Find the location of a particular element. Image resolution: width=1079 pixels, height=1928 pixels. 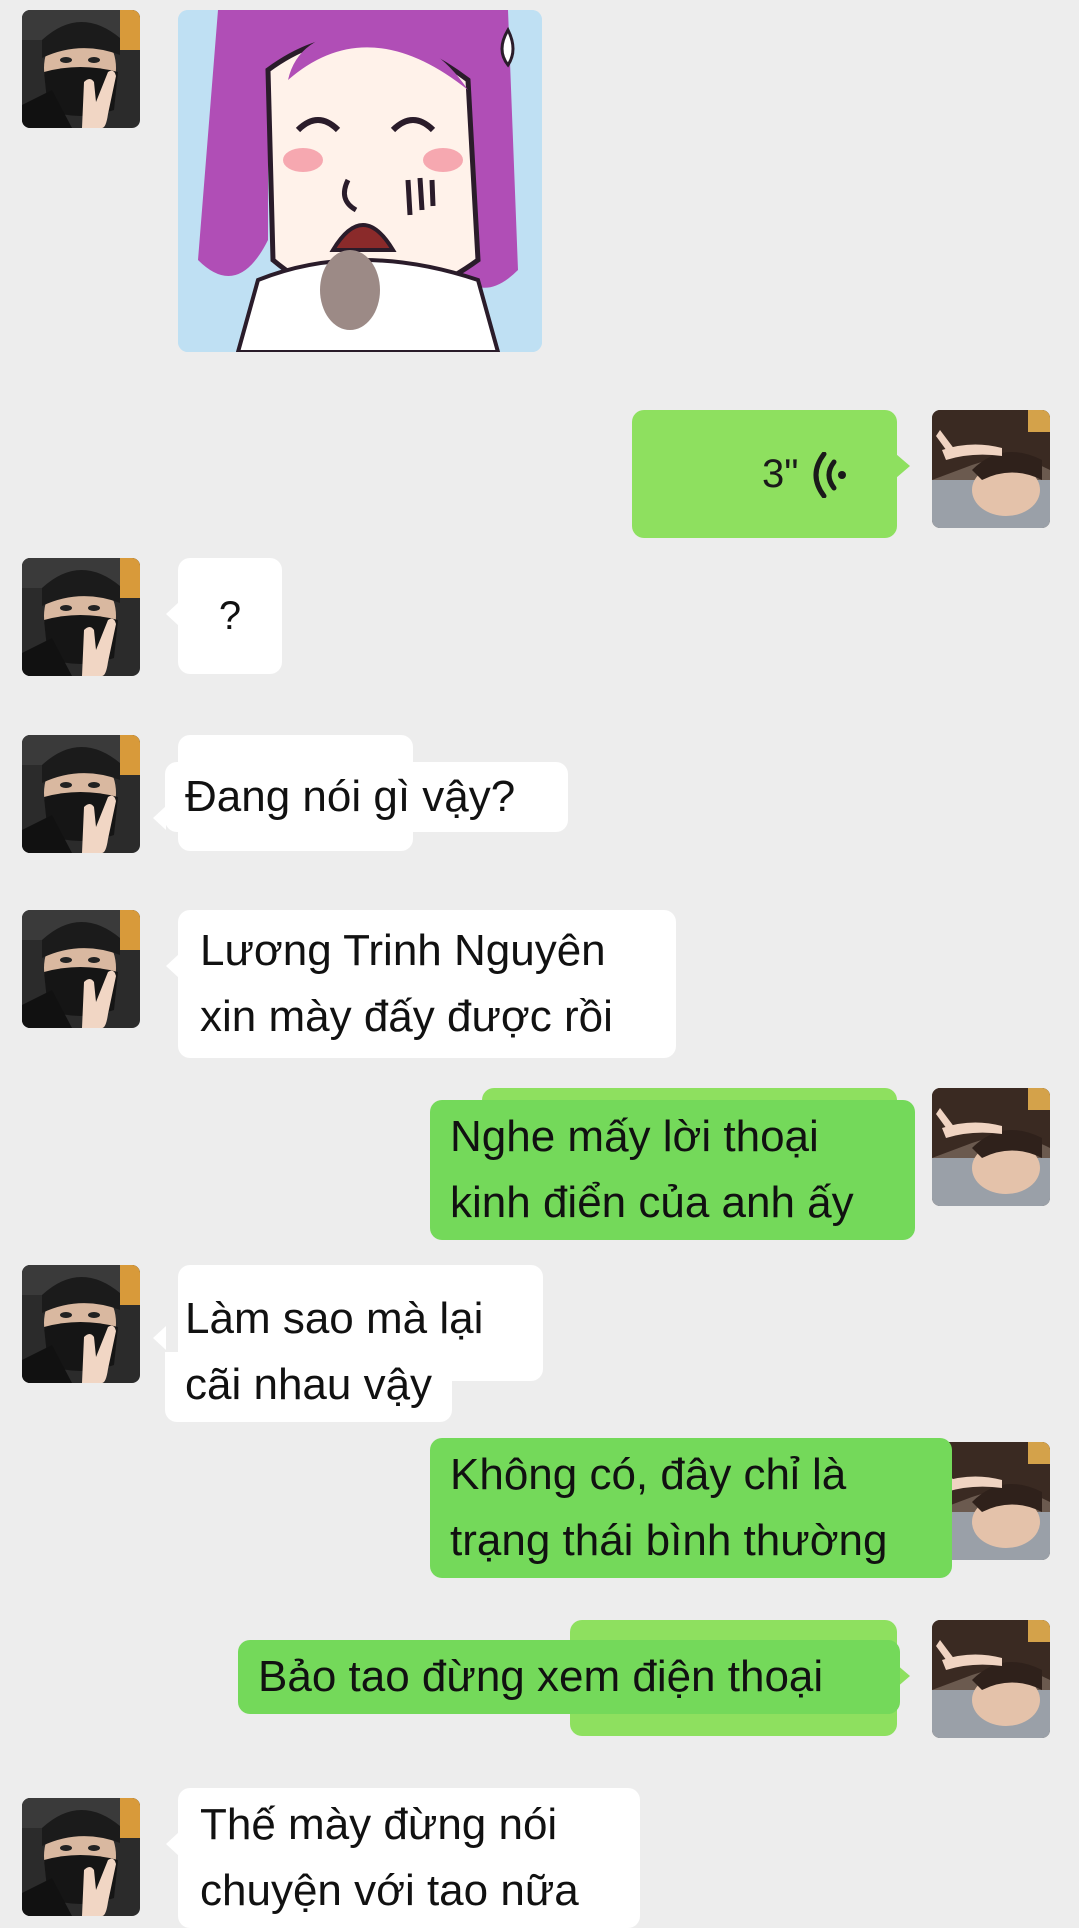

incoming-message: Đang nói gì vậy? is located at coordinates (360, 797).